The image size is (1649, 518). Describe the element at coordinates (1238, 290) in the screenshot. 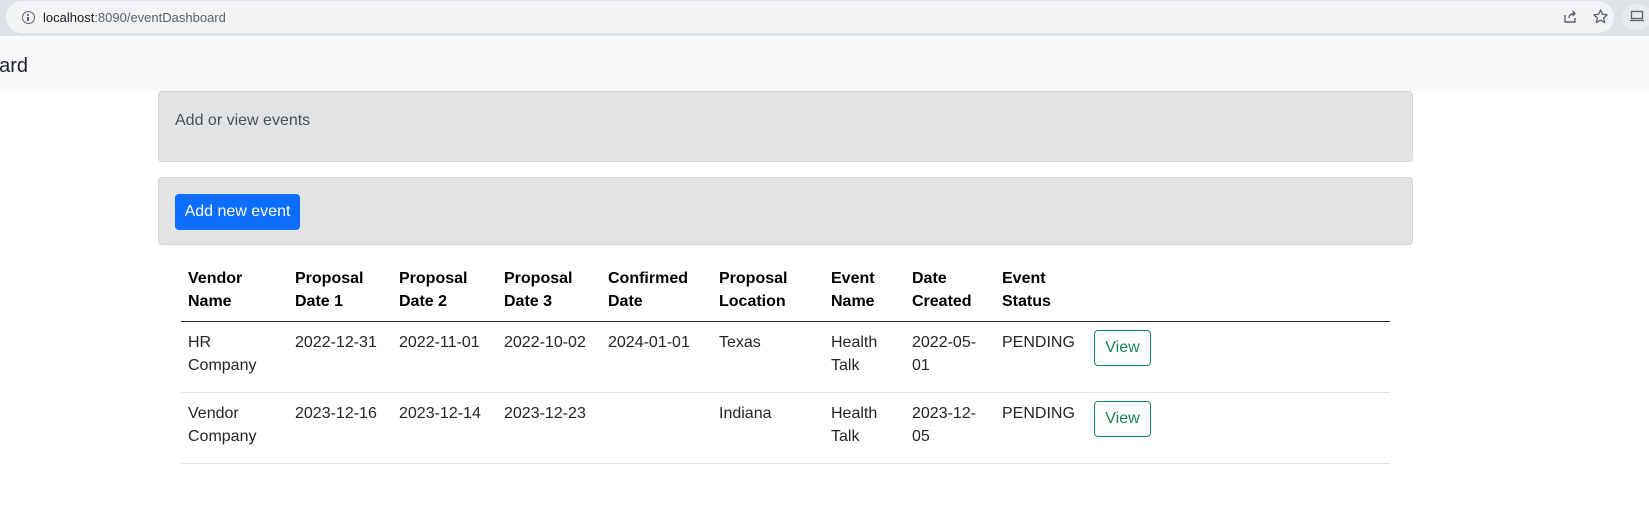

I see `header-actions` at that location.